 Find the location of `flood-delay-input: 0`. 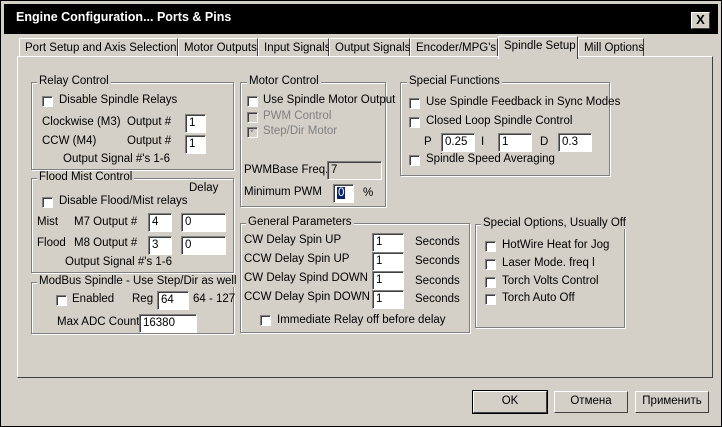

flood-delay-input: 0 is located at coordinates (203, 245).